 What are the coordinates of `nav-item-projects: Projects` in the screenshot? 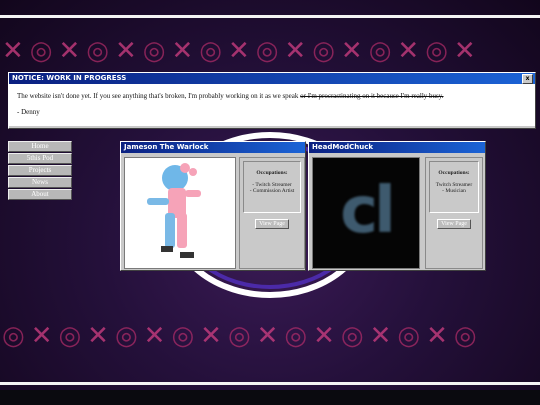 It's located at (40, 170).